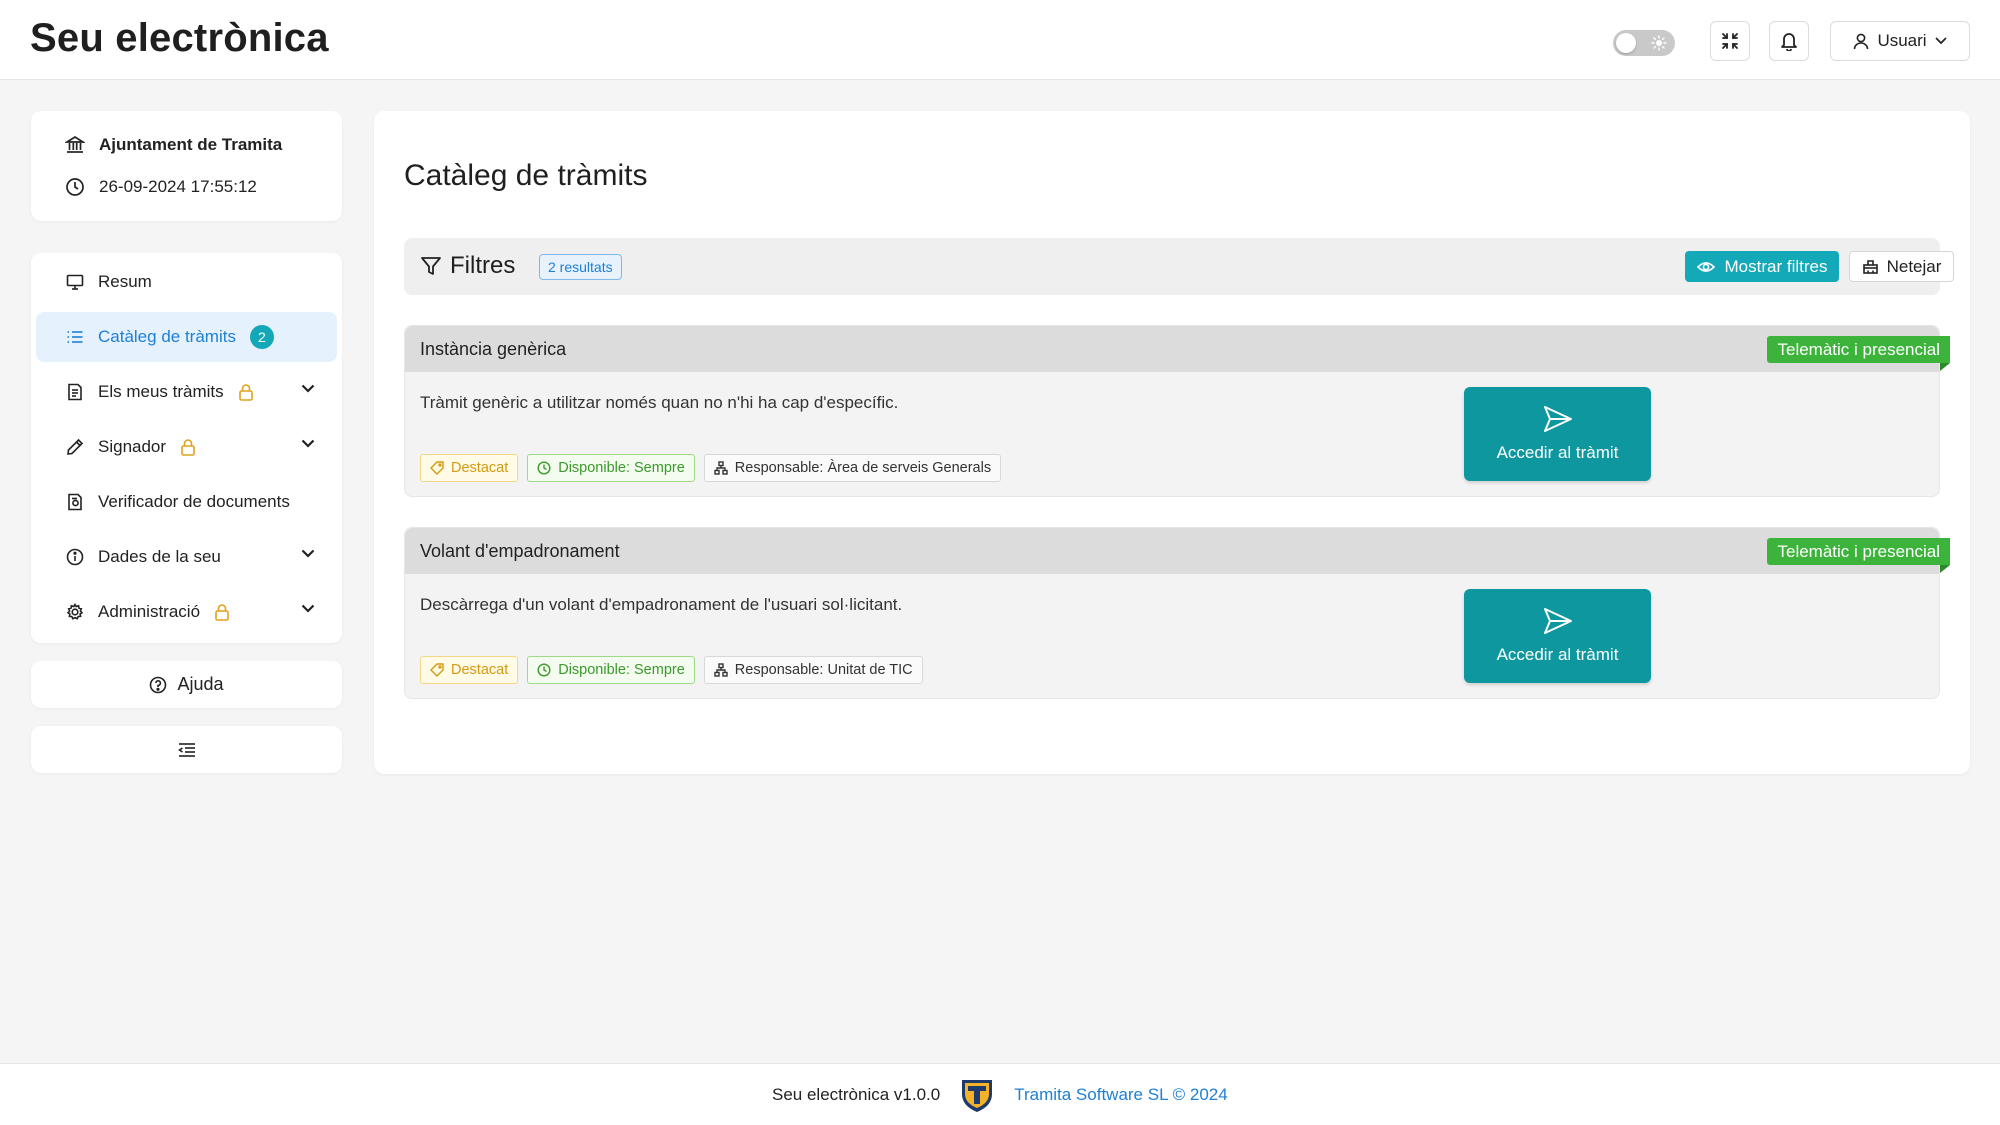  Describe the element at coordinates (526, 175) in the screenshot. I see `page-title: Catàleg de tràmits` at that location.